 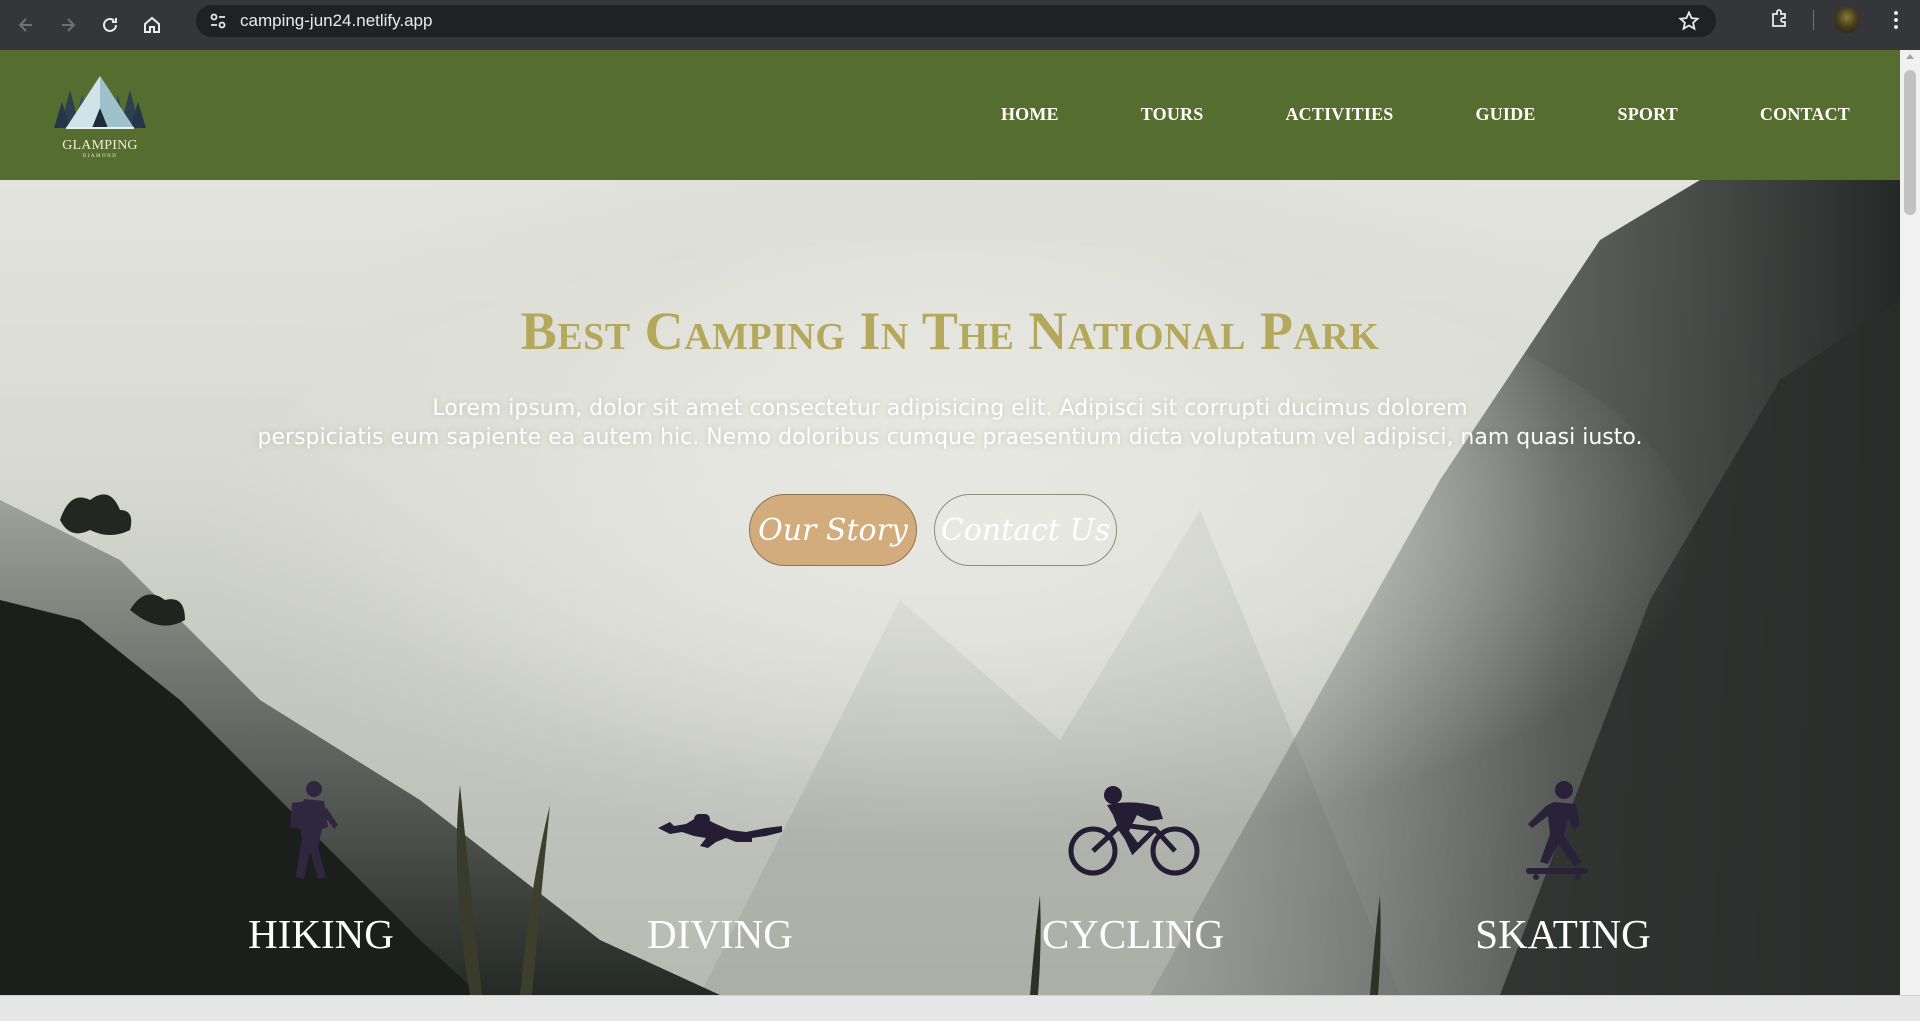 What do you see at coordinates (1134, 831) in the screenshot?
I see `cyclist-icon` at bounding box center [1134, 831].